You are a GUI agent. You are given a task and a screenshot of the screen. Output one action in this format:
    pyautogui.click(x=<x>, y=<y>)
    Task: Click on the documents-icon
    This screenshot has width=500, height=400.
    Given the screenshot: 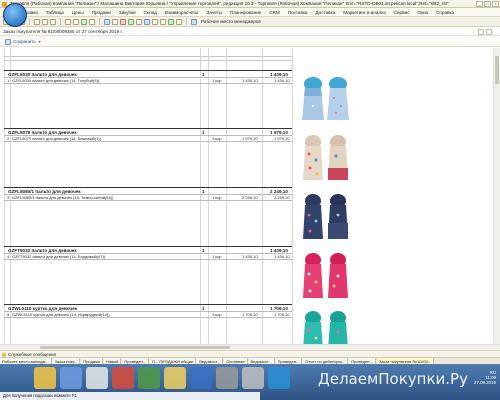 What is the action you would take?
    pyautogui.click(x=107, y=21)
    